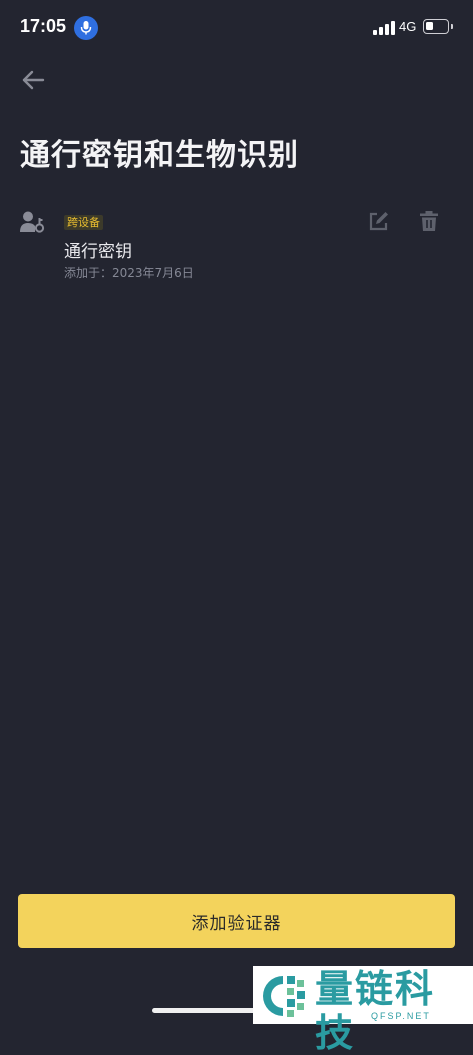  What do you see at coordinates (98, 252) in the screenshot?
I see `passkey-name: 通行密钥` at bounding box center [98, 252].